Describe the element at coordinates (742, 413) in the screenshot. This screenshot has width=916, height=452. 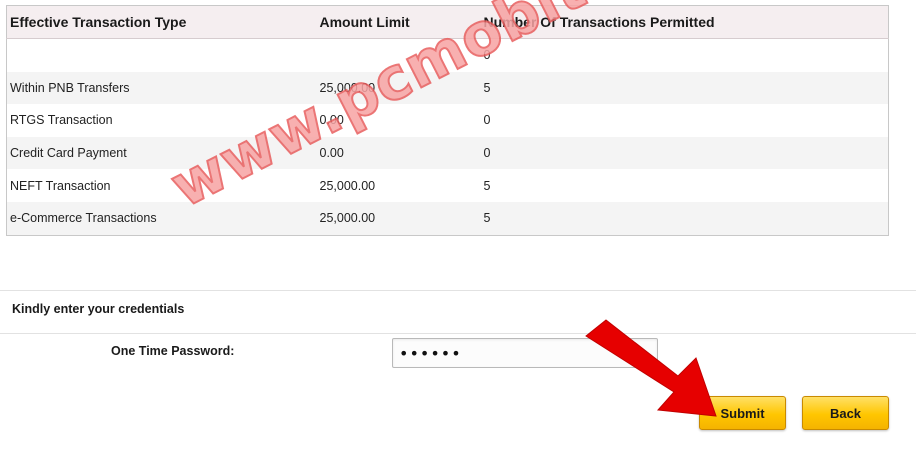
I see `submit-button: Submit` at that location.